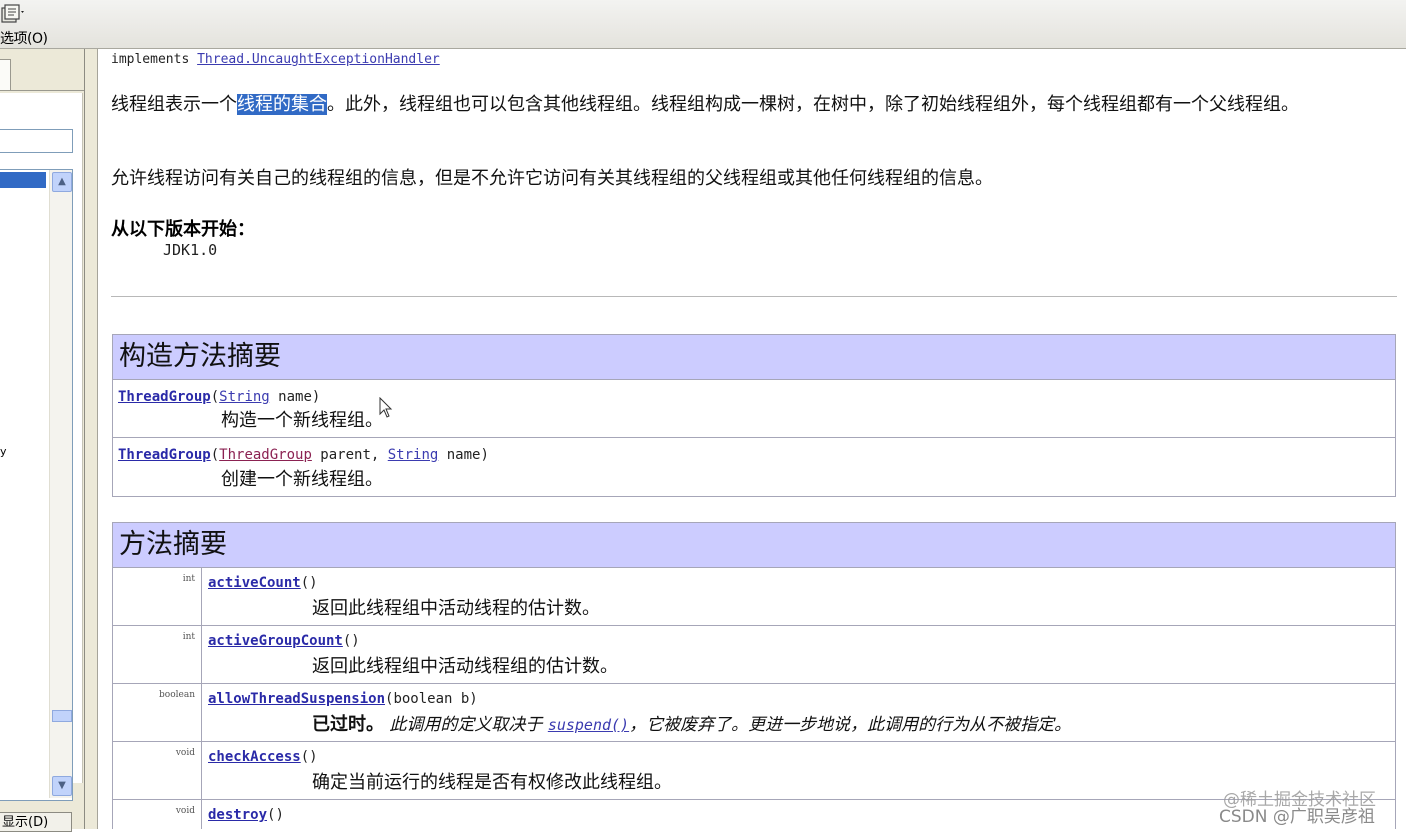  I want to click on method-signature: allowThreadSuspension(boolean b), so click(343, 699).